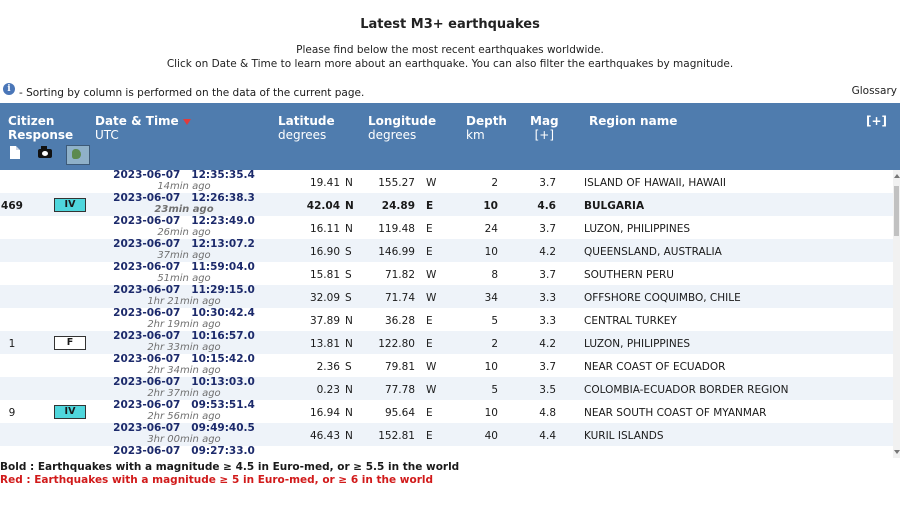  I want to click on column-depth: Depth km, so click(486, 128).